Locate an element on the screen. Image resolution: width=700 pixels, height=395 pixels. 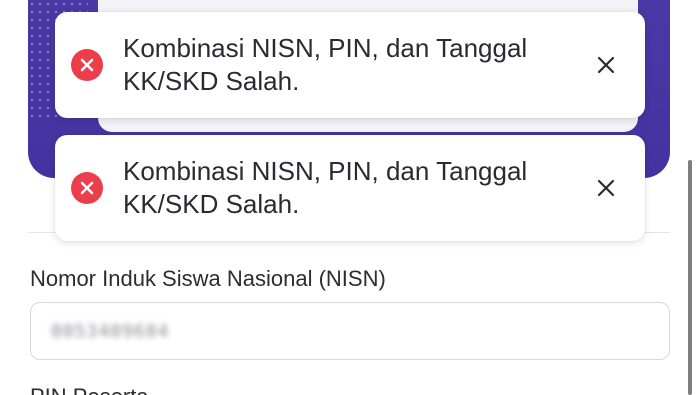
nisn-label: Nomor Induk Siswa Nasional (NISN) is located at coordinates (208, 278).